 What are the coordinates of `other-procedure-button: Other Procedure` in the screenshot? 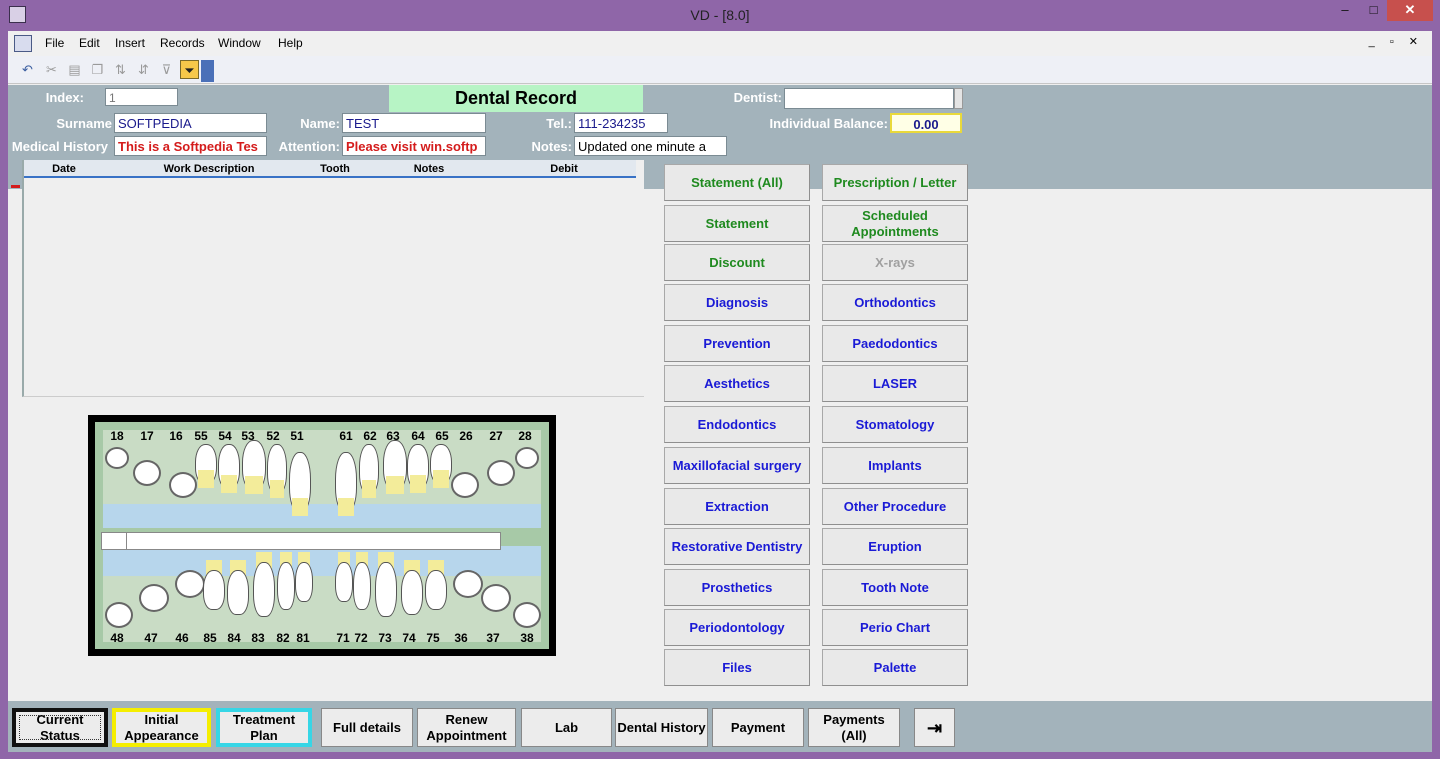 It's located at (895, 506).